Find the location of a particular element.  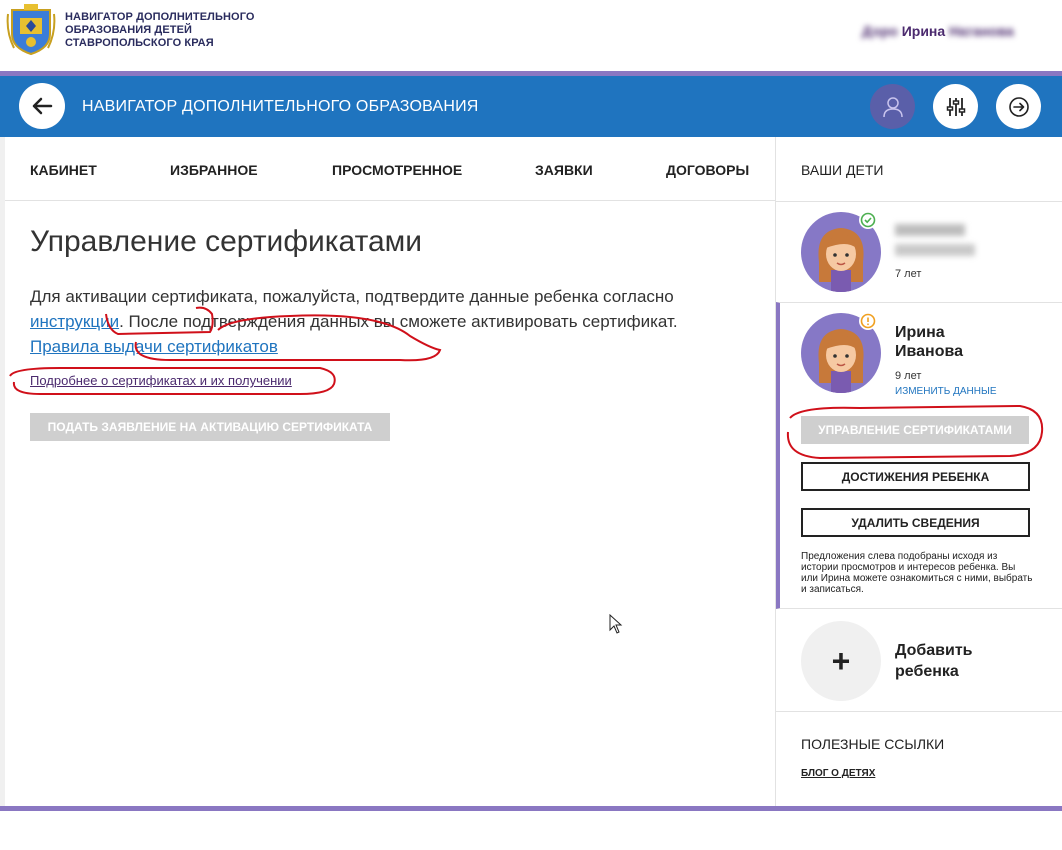

child-age: 7 лет is located at coordinates (908, 274).